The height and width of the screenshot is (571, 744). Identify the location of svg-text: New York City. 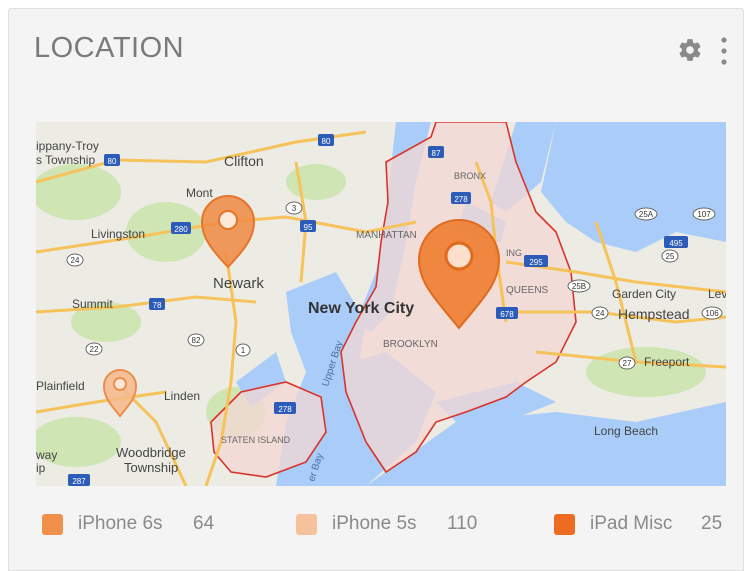
(361, 308).